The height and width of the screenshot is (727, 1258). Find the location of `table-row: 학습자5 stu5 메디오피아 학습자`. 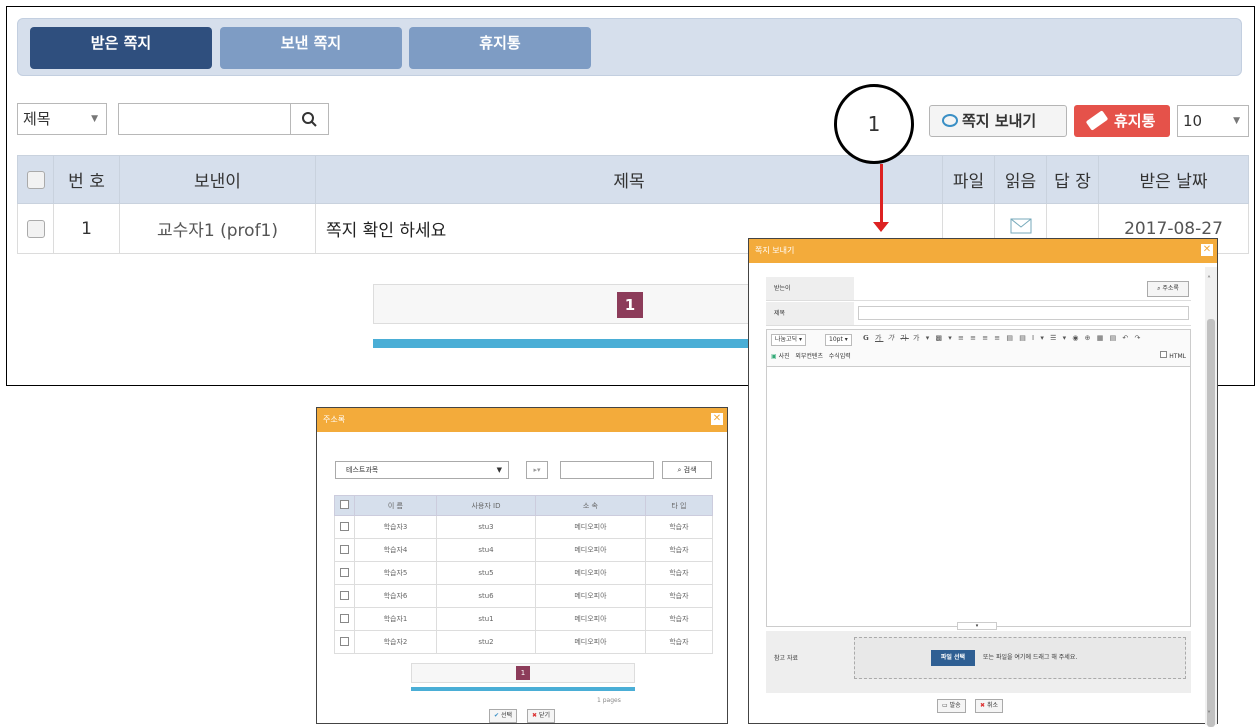

table-row: 학습자5 stu5 메디오피아 학습자 is located at coordinates (524, 573).